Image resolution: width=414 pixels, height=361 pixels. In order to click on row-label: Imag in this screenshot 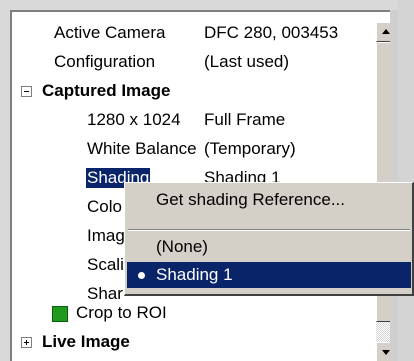, I will do `click(106, 235)`.